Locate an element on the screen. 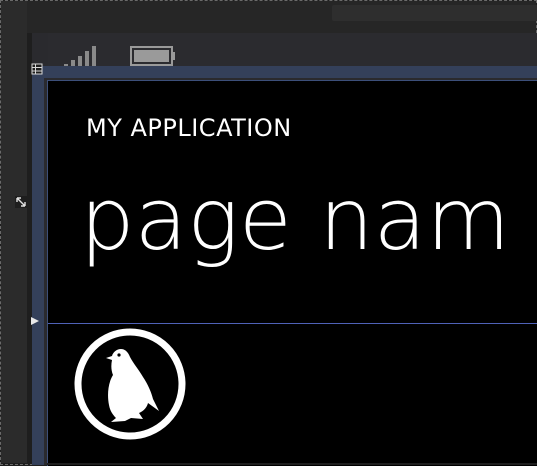  guide-arrow-icon is located at coordinates (35, 321).